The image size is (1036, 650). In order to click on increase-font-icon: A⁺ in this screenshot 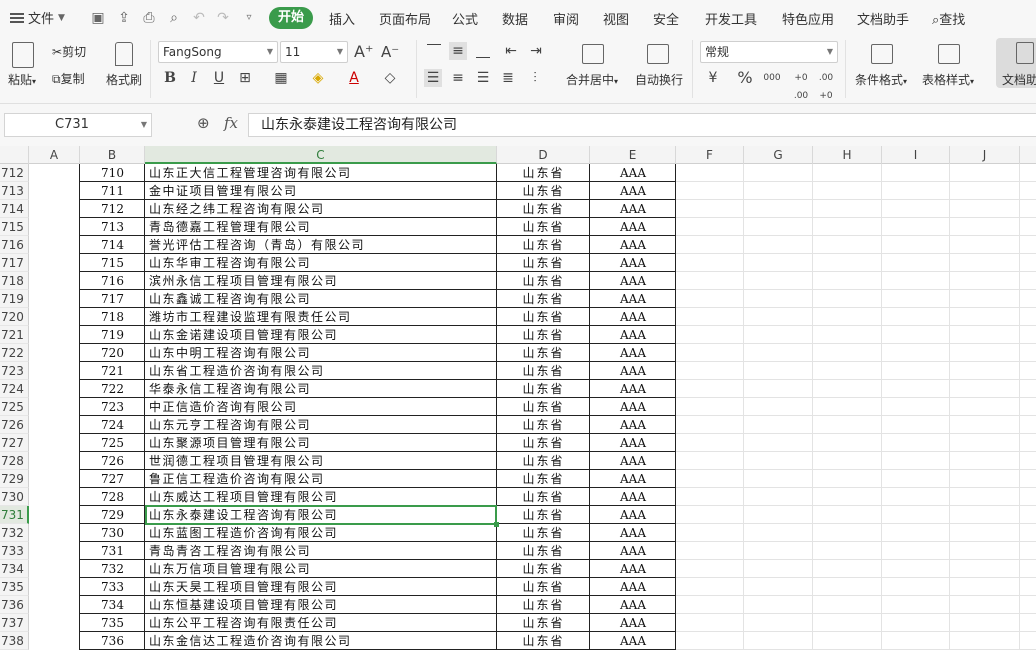, I will do `click(363, 52)`.